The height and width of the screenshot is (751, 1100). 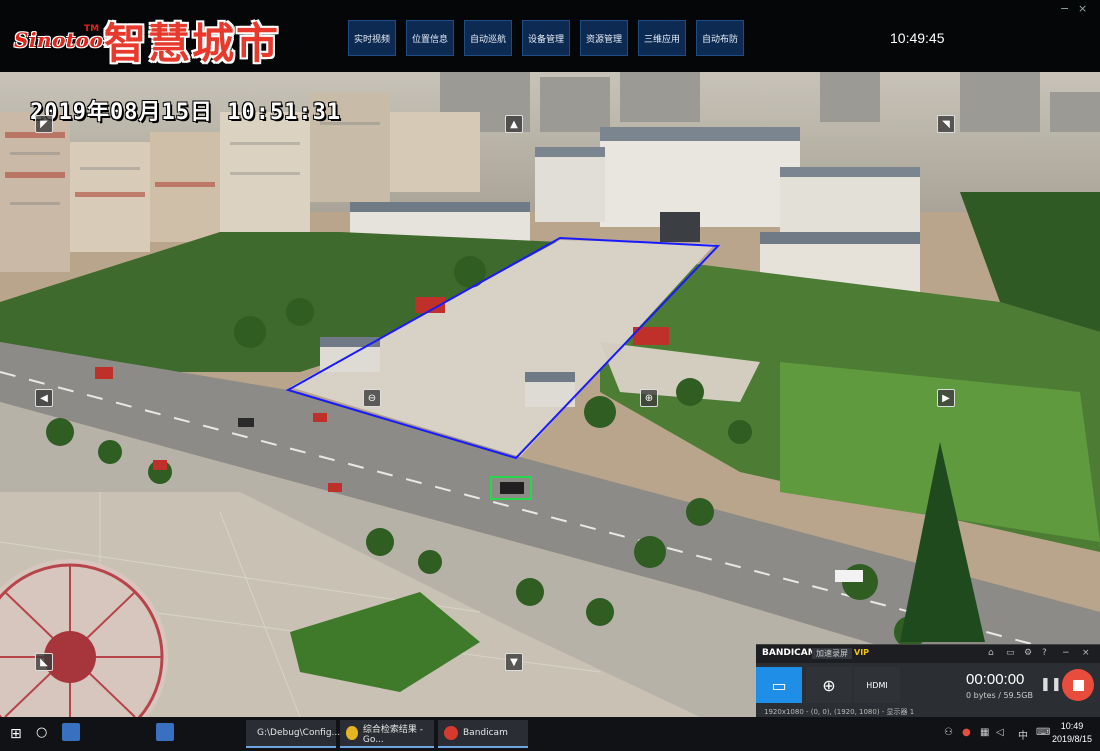 I want to click on recording-timer: 00:00:00, so click(x=995, y=679).